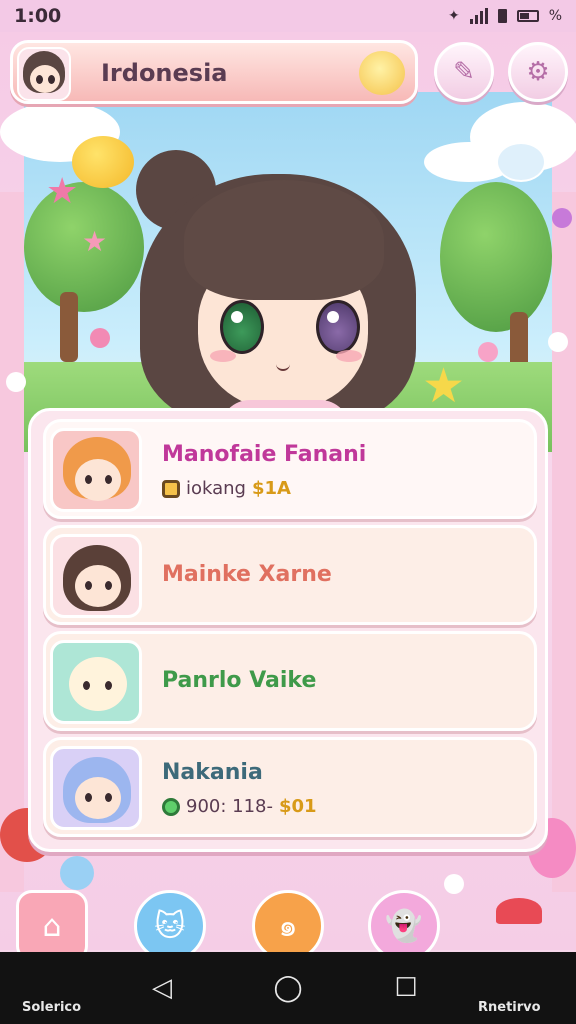 The width and height of the screenshot is (576, 1024). I want to click on ghost-icon: 👻, so click(404, 926).